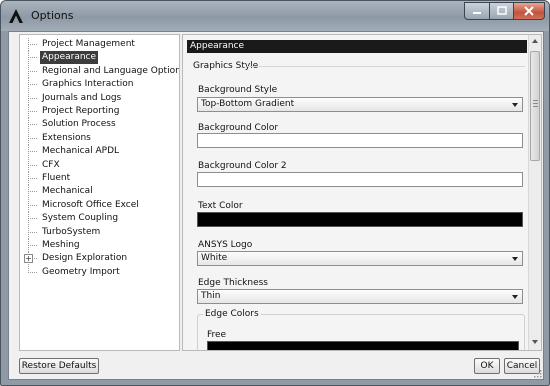  I want to click on minimize-icon, so click(477, 13).